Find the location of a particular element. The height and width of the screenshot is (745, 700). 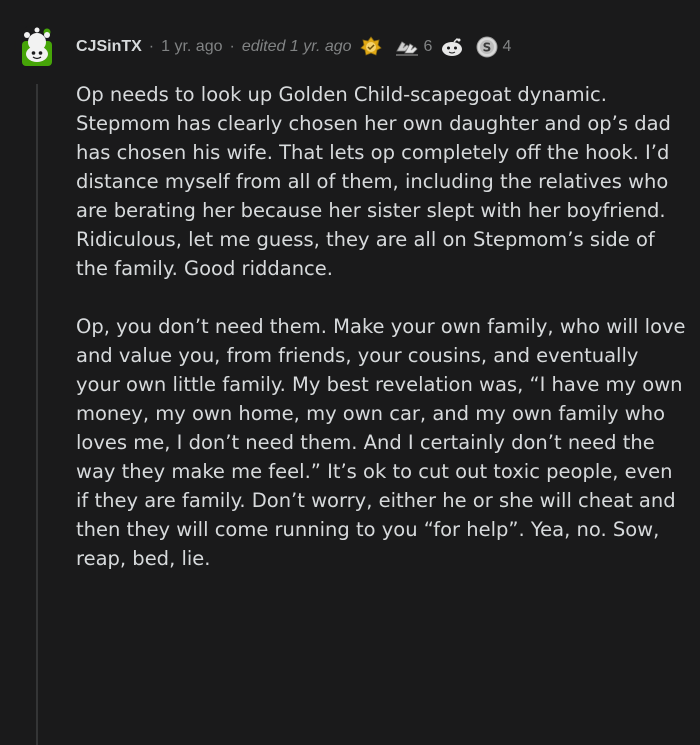

award-count: 6 is located at coordinates (428, 46).